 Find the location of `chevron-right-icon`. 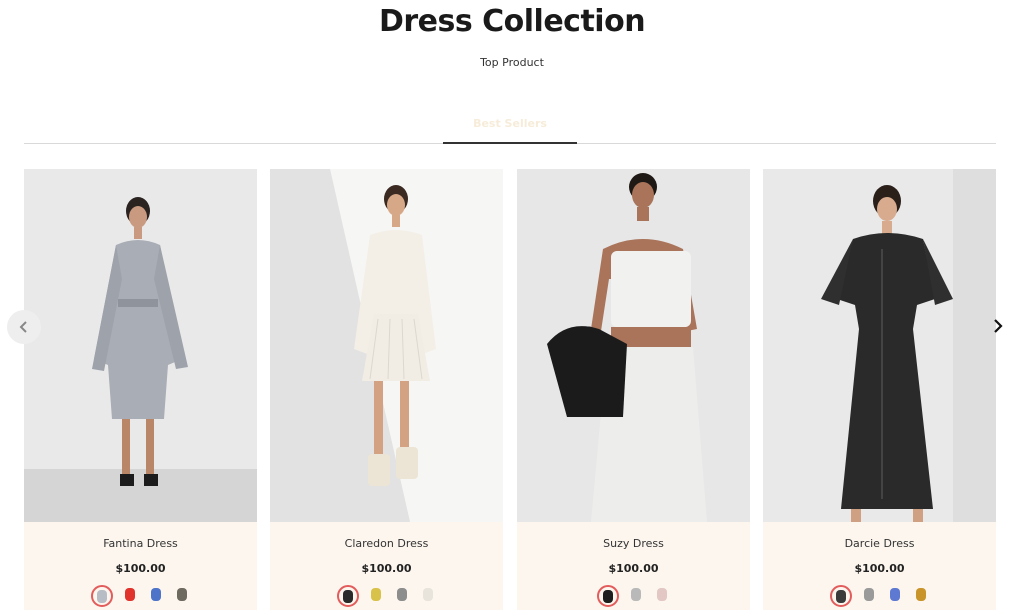

chevron-right-icon is located at coordinates (998, 326).